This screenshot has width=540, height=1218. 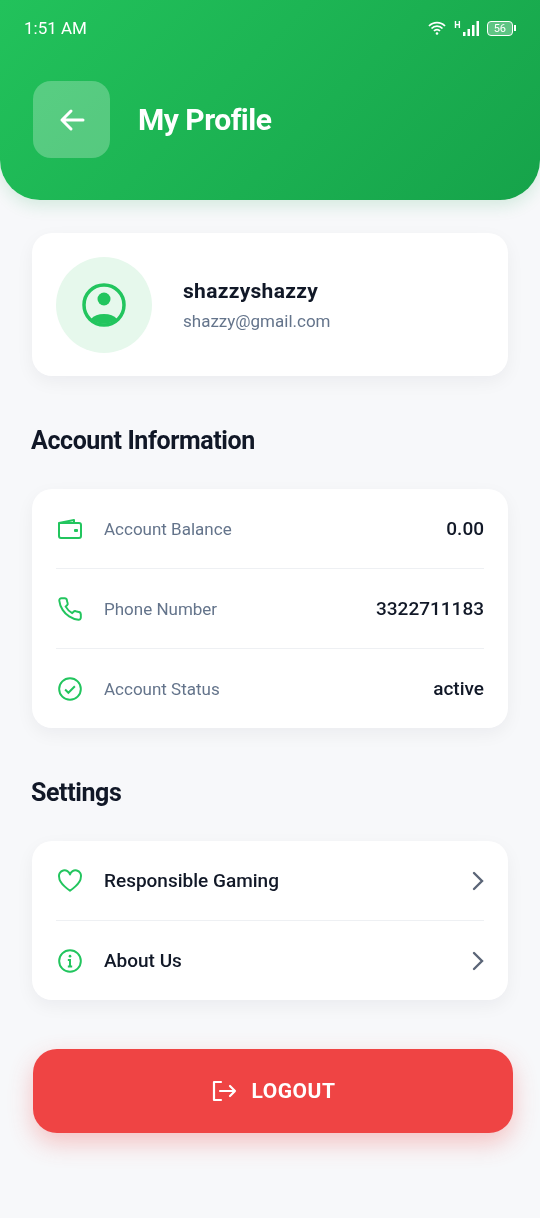 What do you see at coordinates (56, 28) in the screenshot?
I see `status-time: 1:51 AM` at bounding box center [56, 28].